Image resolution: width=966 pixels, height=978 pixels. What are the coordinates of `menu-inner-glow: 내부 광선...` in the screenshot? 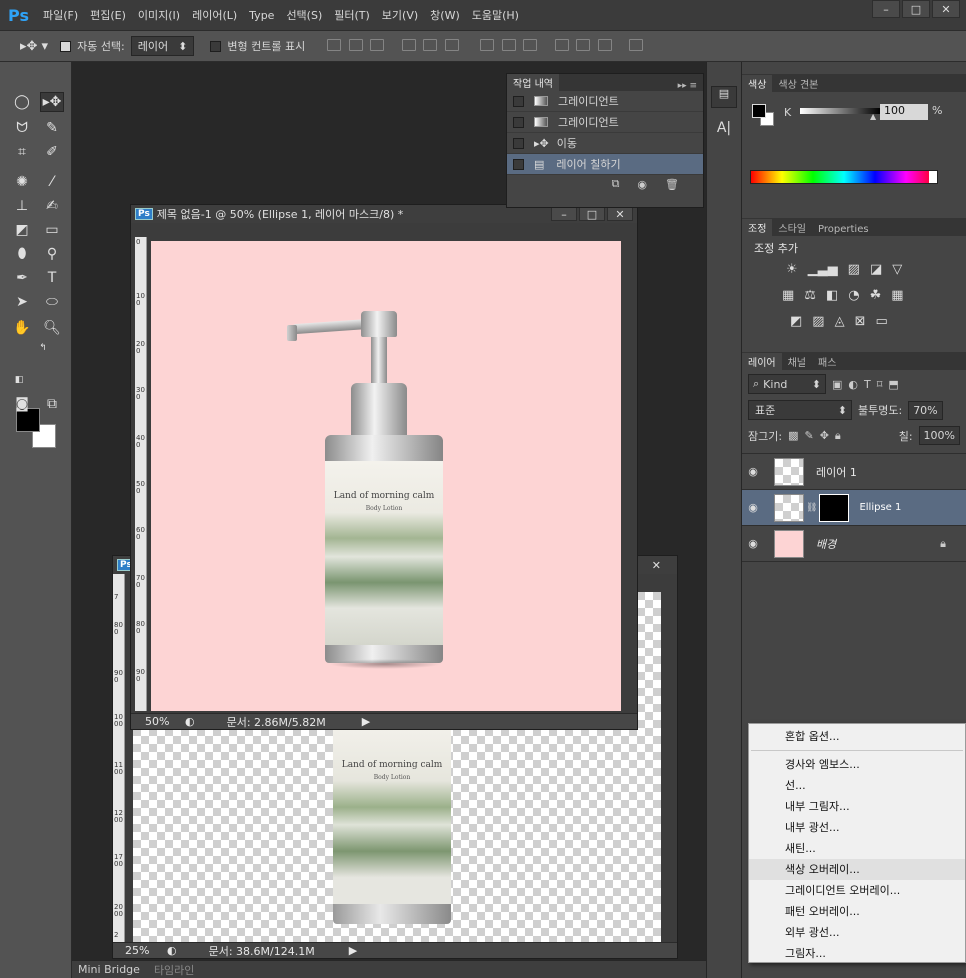 It's located at (857, 827).